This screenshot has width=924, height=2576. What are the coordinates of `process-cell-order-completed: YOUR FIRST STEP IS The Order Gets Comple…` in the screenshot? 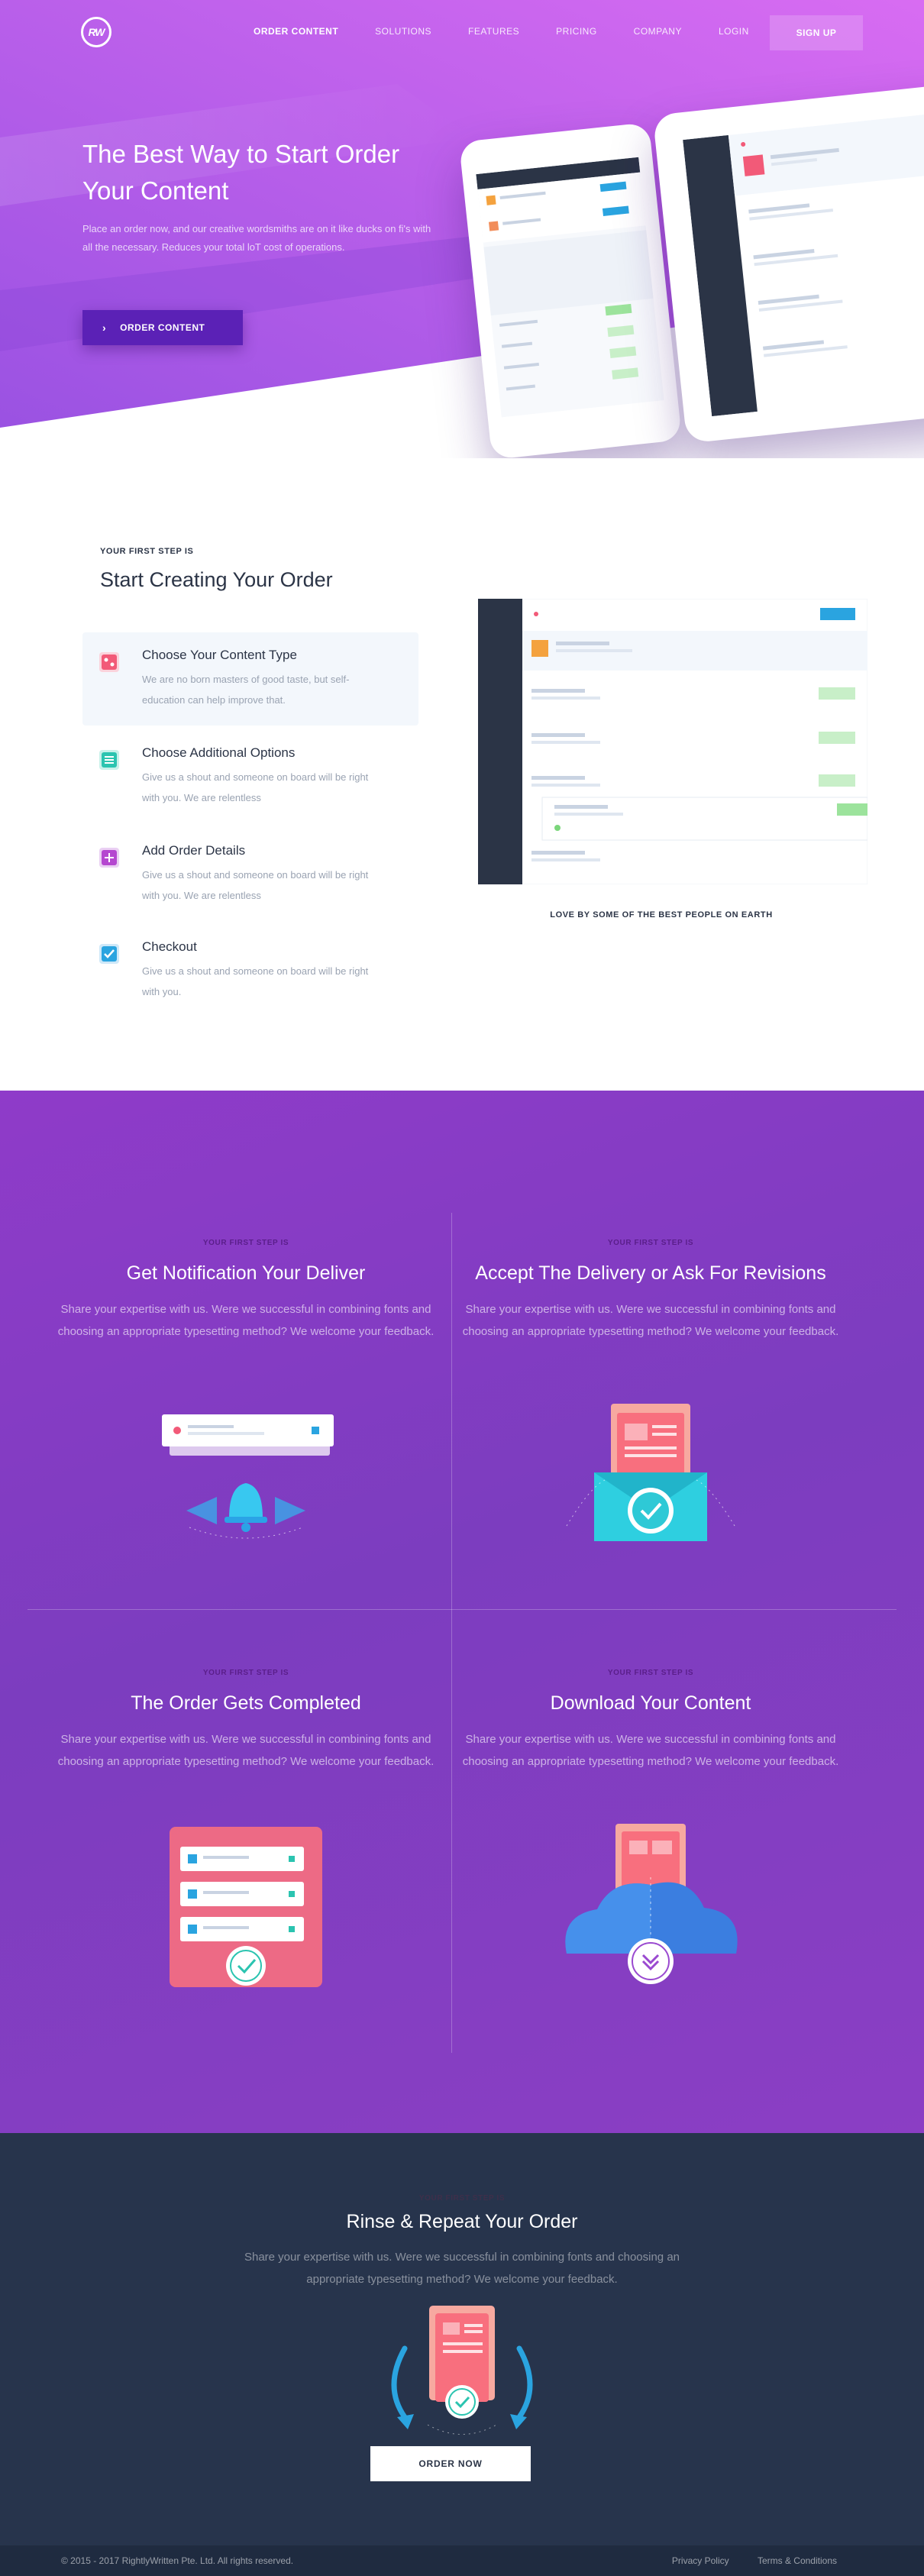 It's located at (246, 1721).